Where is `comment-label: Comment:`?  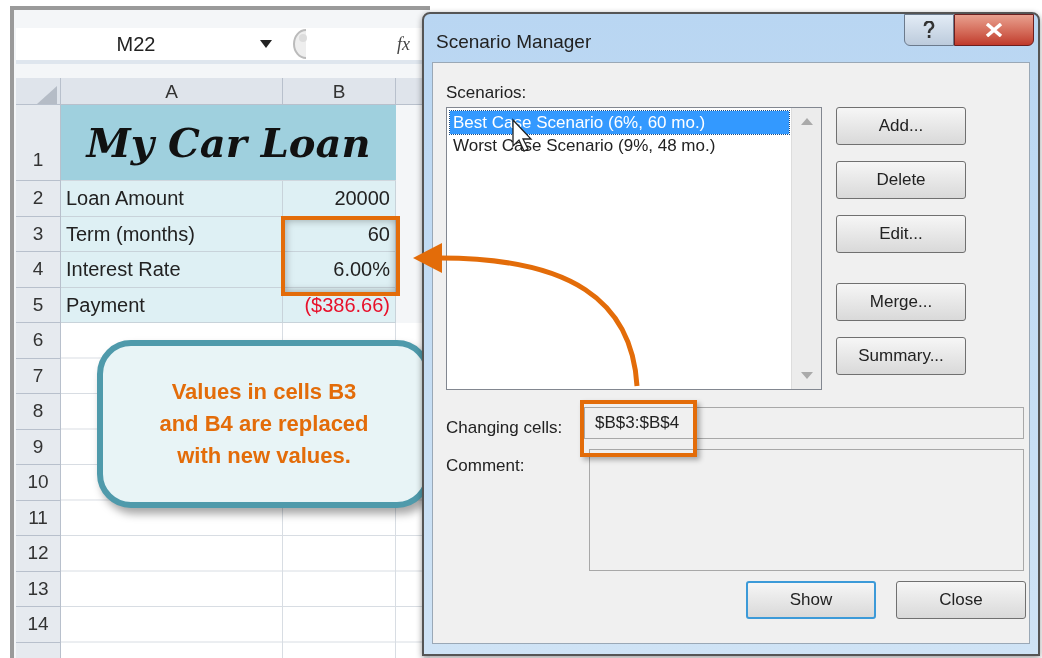
comment-label: Comment: is located at coordinates (485, 466).